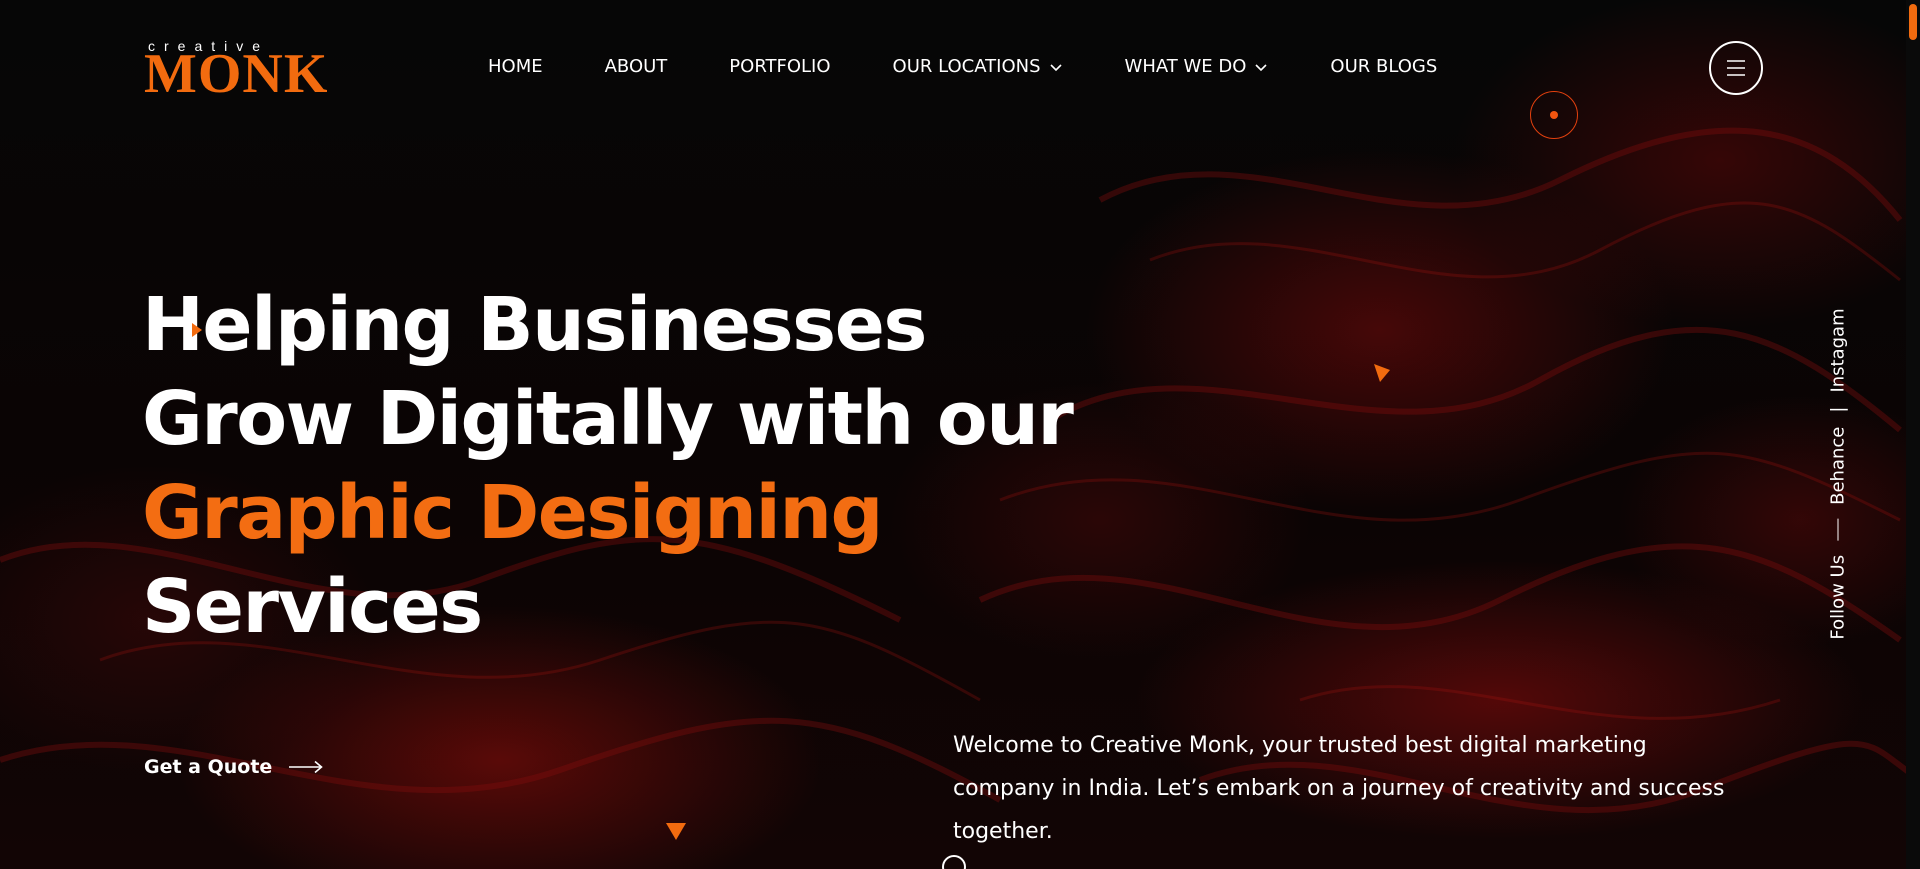 This screenshot has width=1920, height=869. What do you see at coordinates (1913, 22) in the screenshot?
I see `scrollbar-thumb` at bounding box center [1913, 22].